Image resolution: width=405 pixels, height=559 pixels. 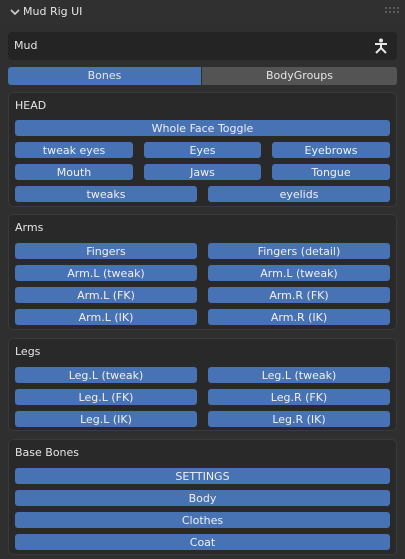 I want to click on whole-face-toggle-button: Whole Face Toggle, so click(x=202, y=128).